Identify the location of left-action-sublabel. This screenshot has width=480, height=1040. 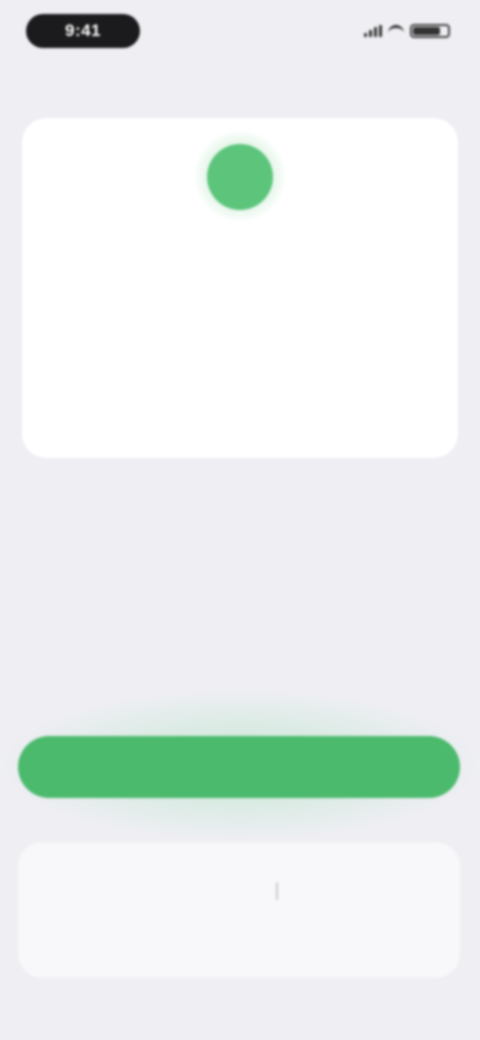
(144, 921).